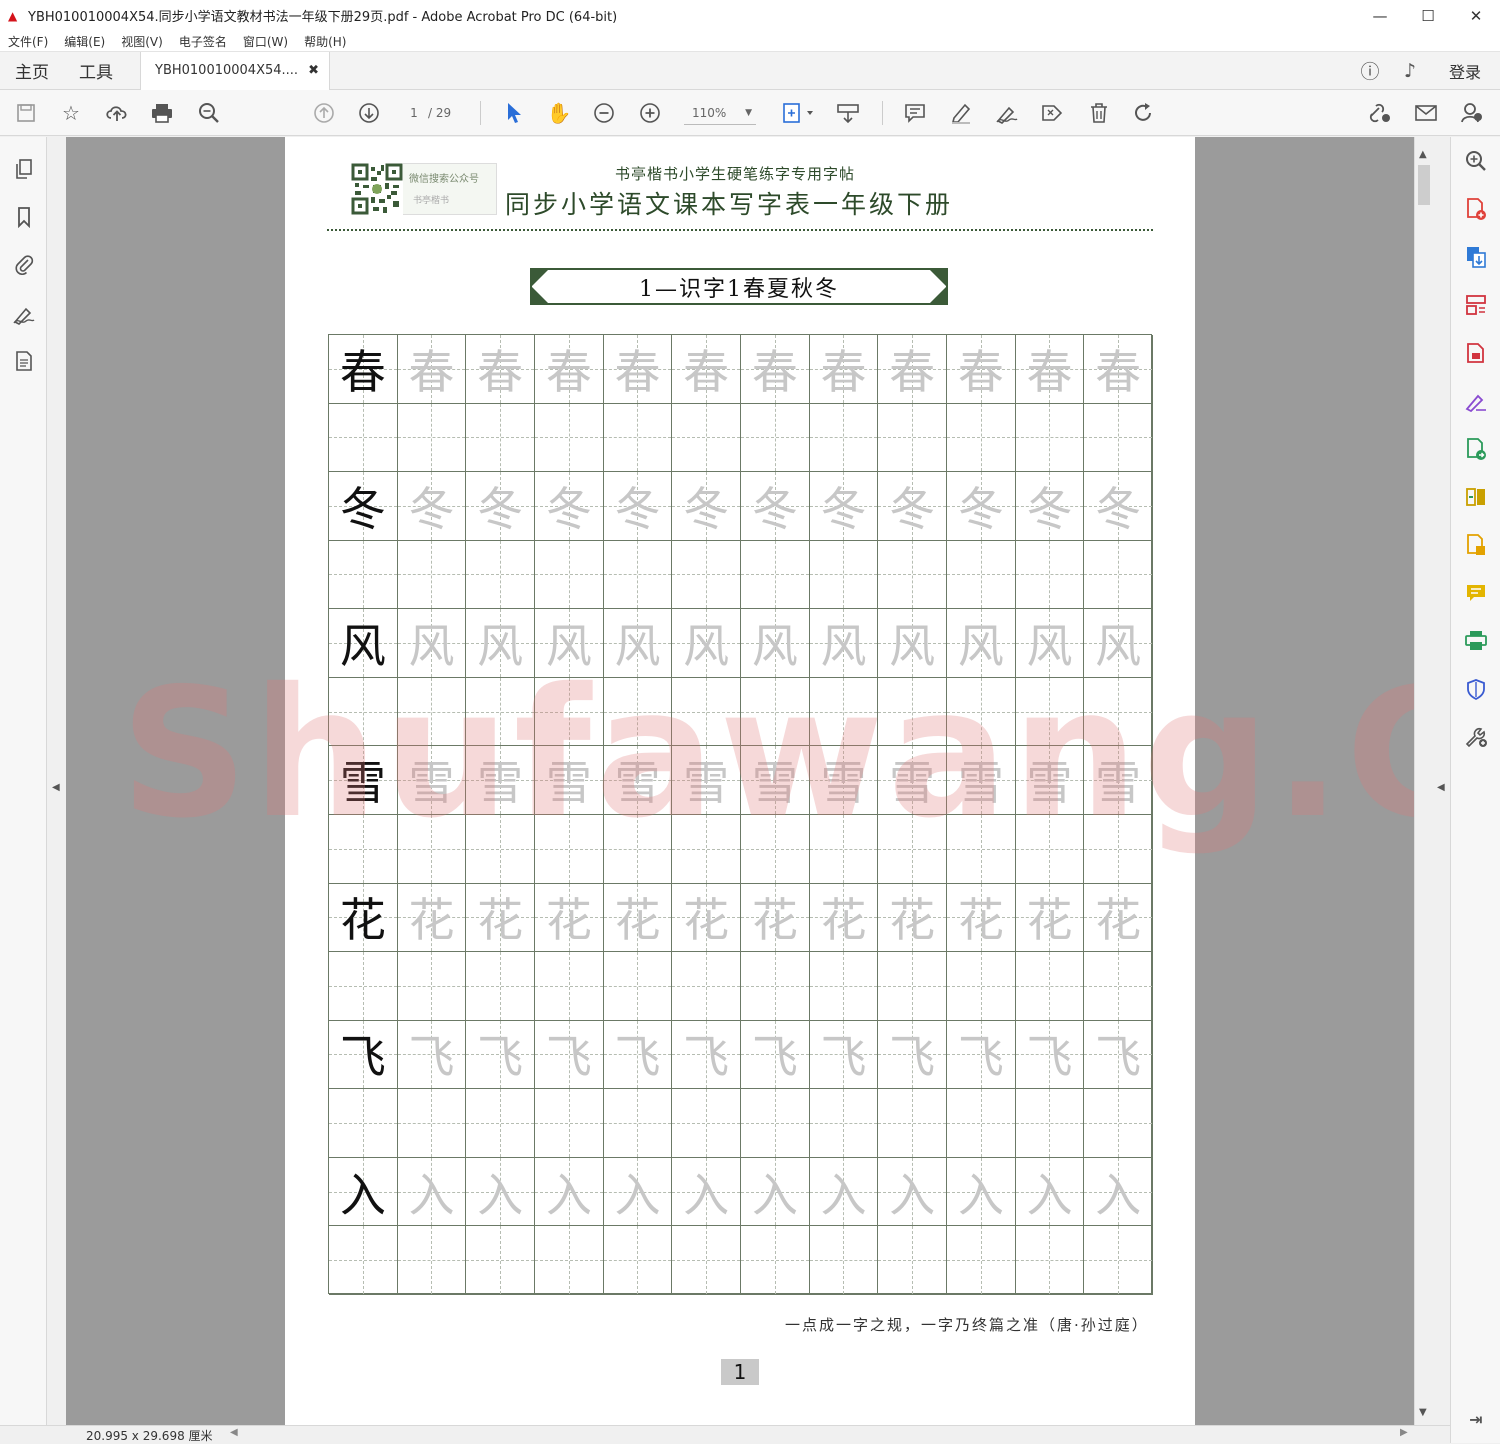  Describe the element at coordinates (980, 783) in the screenshot. I see `trace-character: 雪` at that location.